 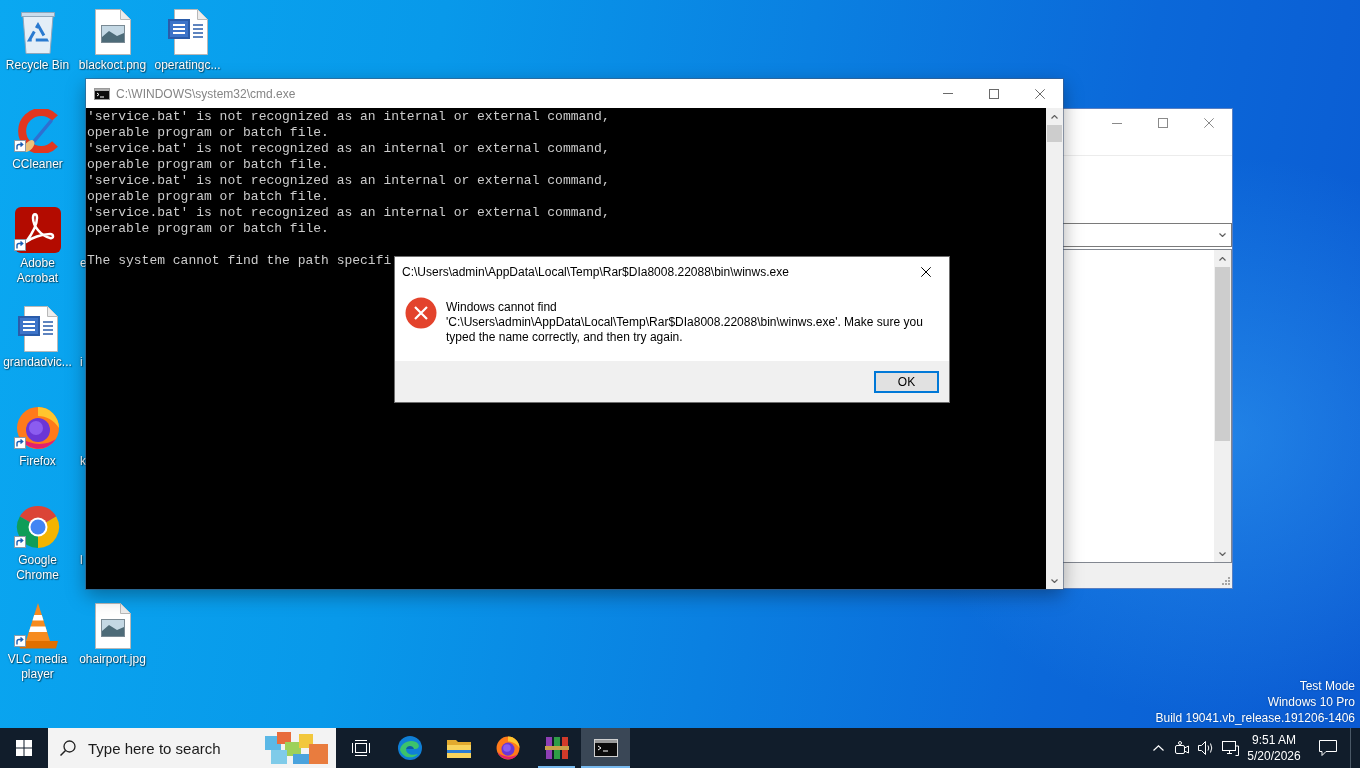 What do you see at coordinates (83, 263) in the screenshot?
I see `desktop-icon-label: e` at bounding box center [83, 263].